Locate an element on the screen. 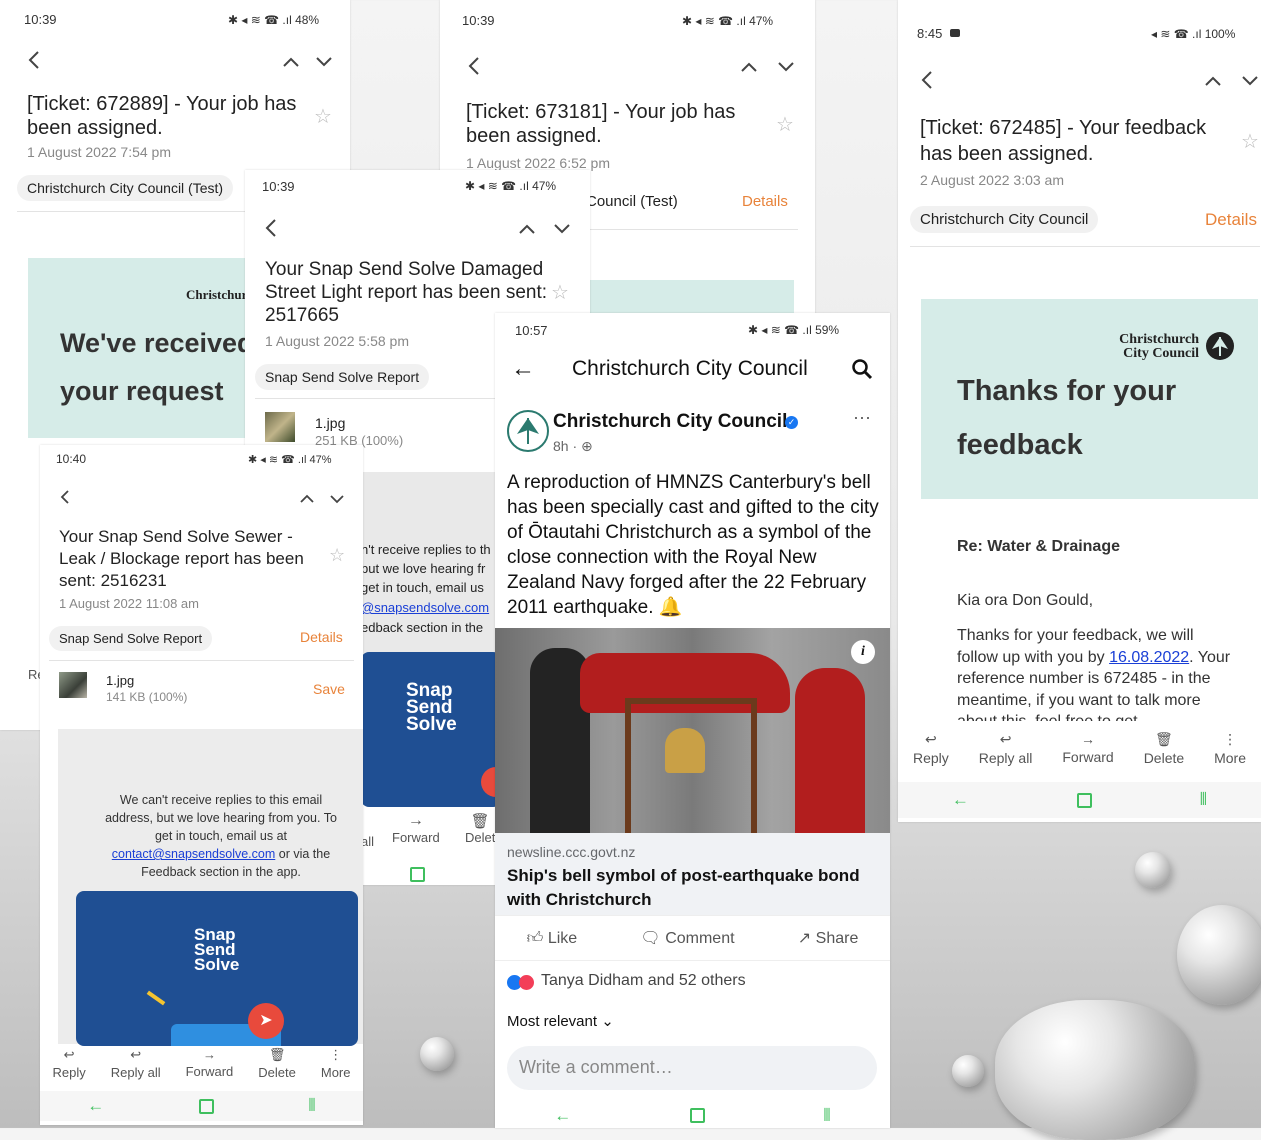  sender-chip: Council (Test) is located at coordinates (632, 201).